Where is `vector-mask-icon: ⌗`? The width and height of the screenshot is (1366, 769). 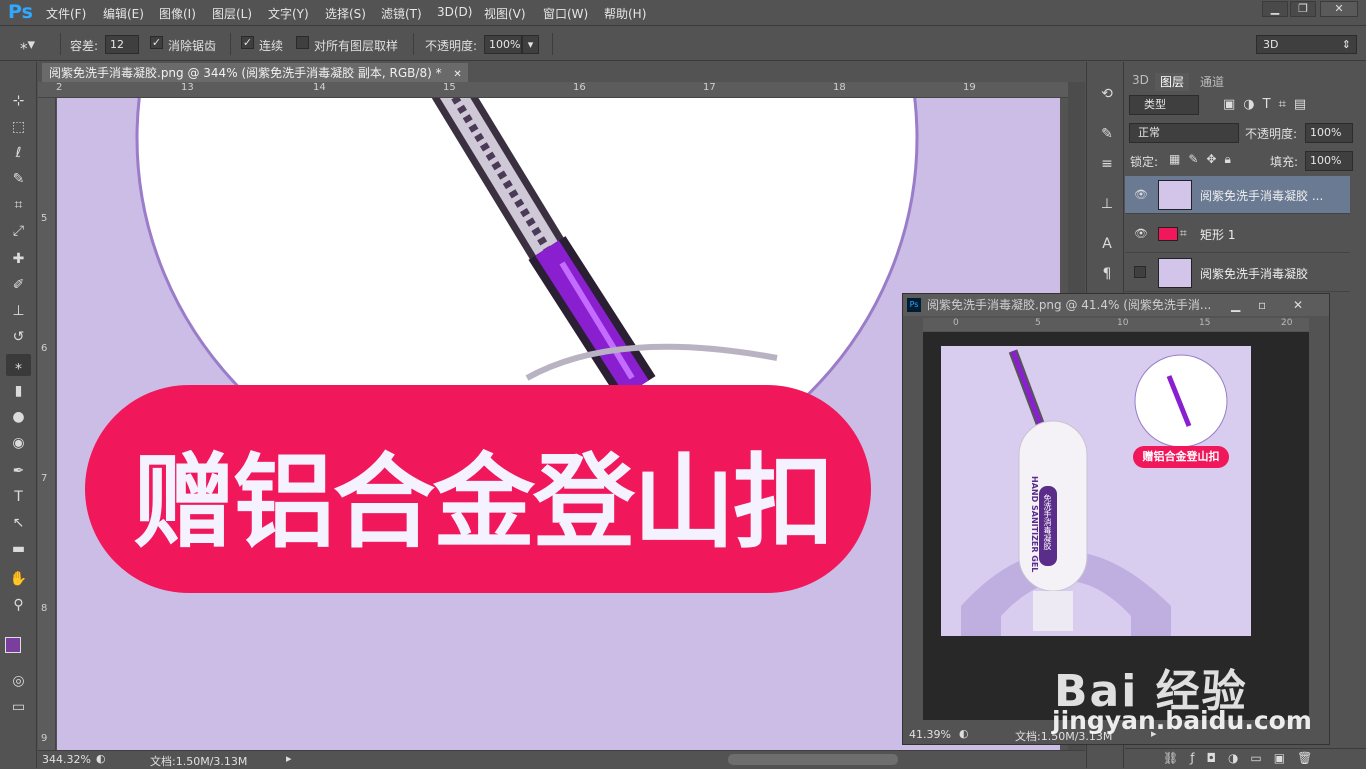 vector-mask-icon: ⌗ is located at coordinates (1183, 233).